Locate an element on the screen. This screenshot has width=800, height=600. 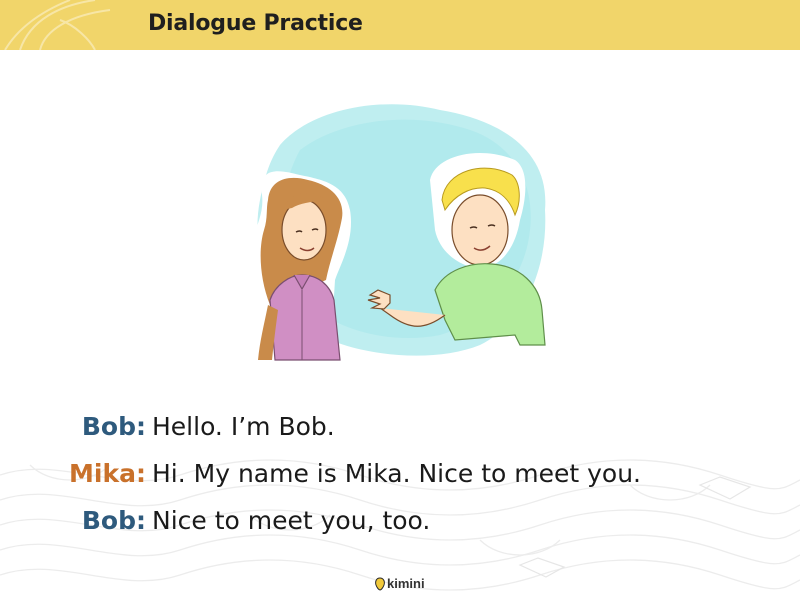
dialogue-text: Hi. My name is Mika. Nice to meet you. is located at coordinates (396, 473).